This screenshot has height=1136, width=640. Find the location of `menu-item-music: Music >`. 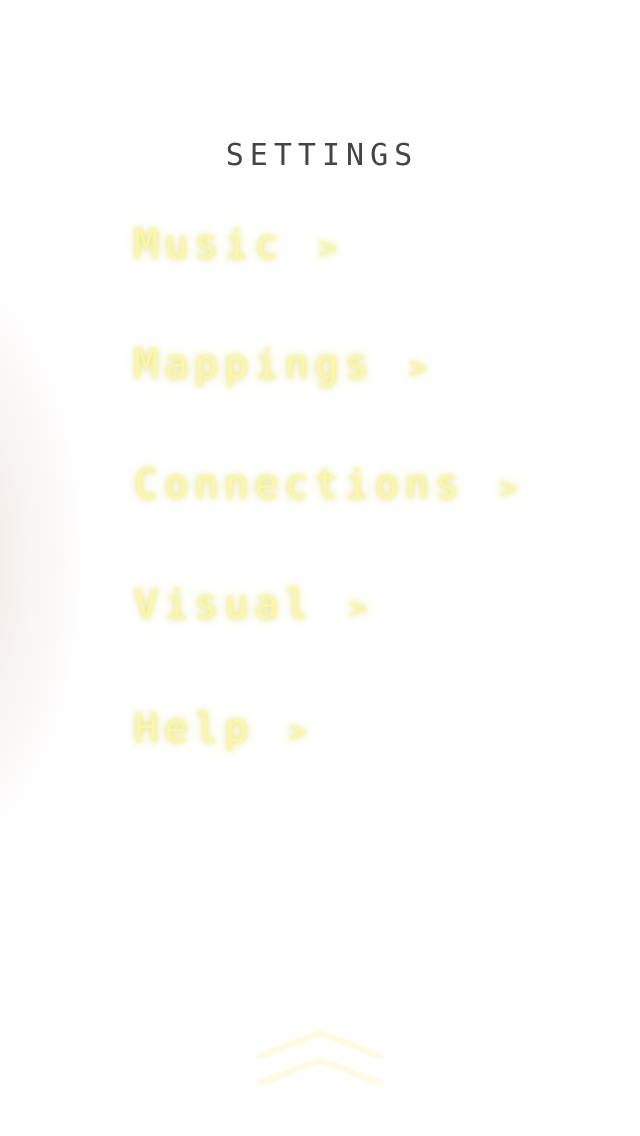

menu-item-music: Music > is located at coordinates (238, 245).